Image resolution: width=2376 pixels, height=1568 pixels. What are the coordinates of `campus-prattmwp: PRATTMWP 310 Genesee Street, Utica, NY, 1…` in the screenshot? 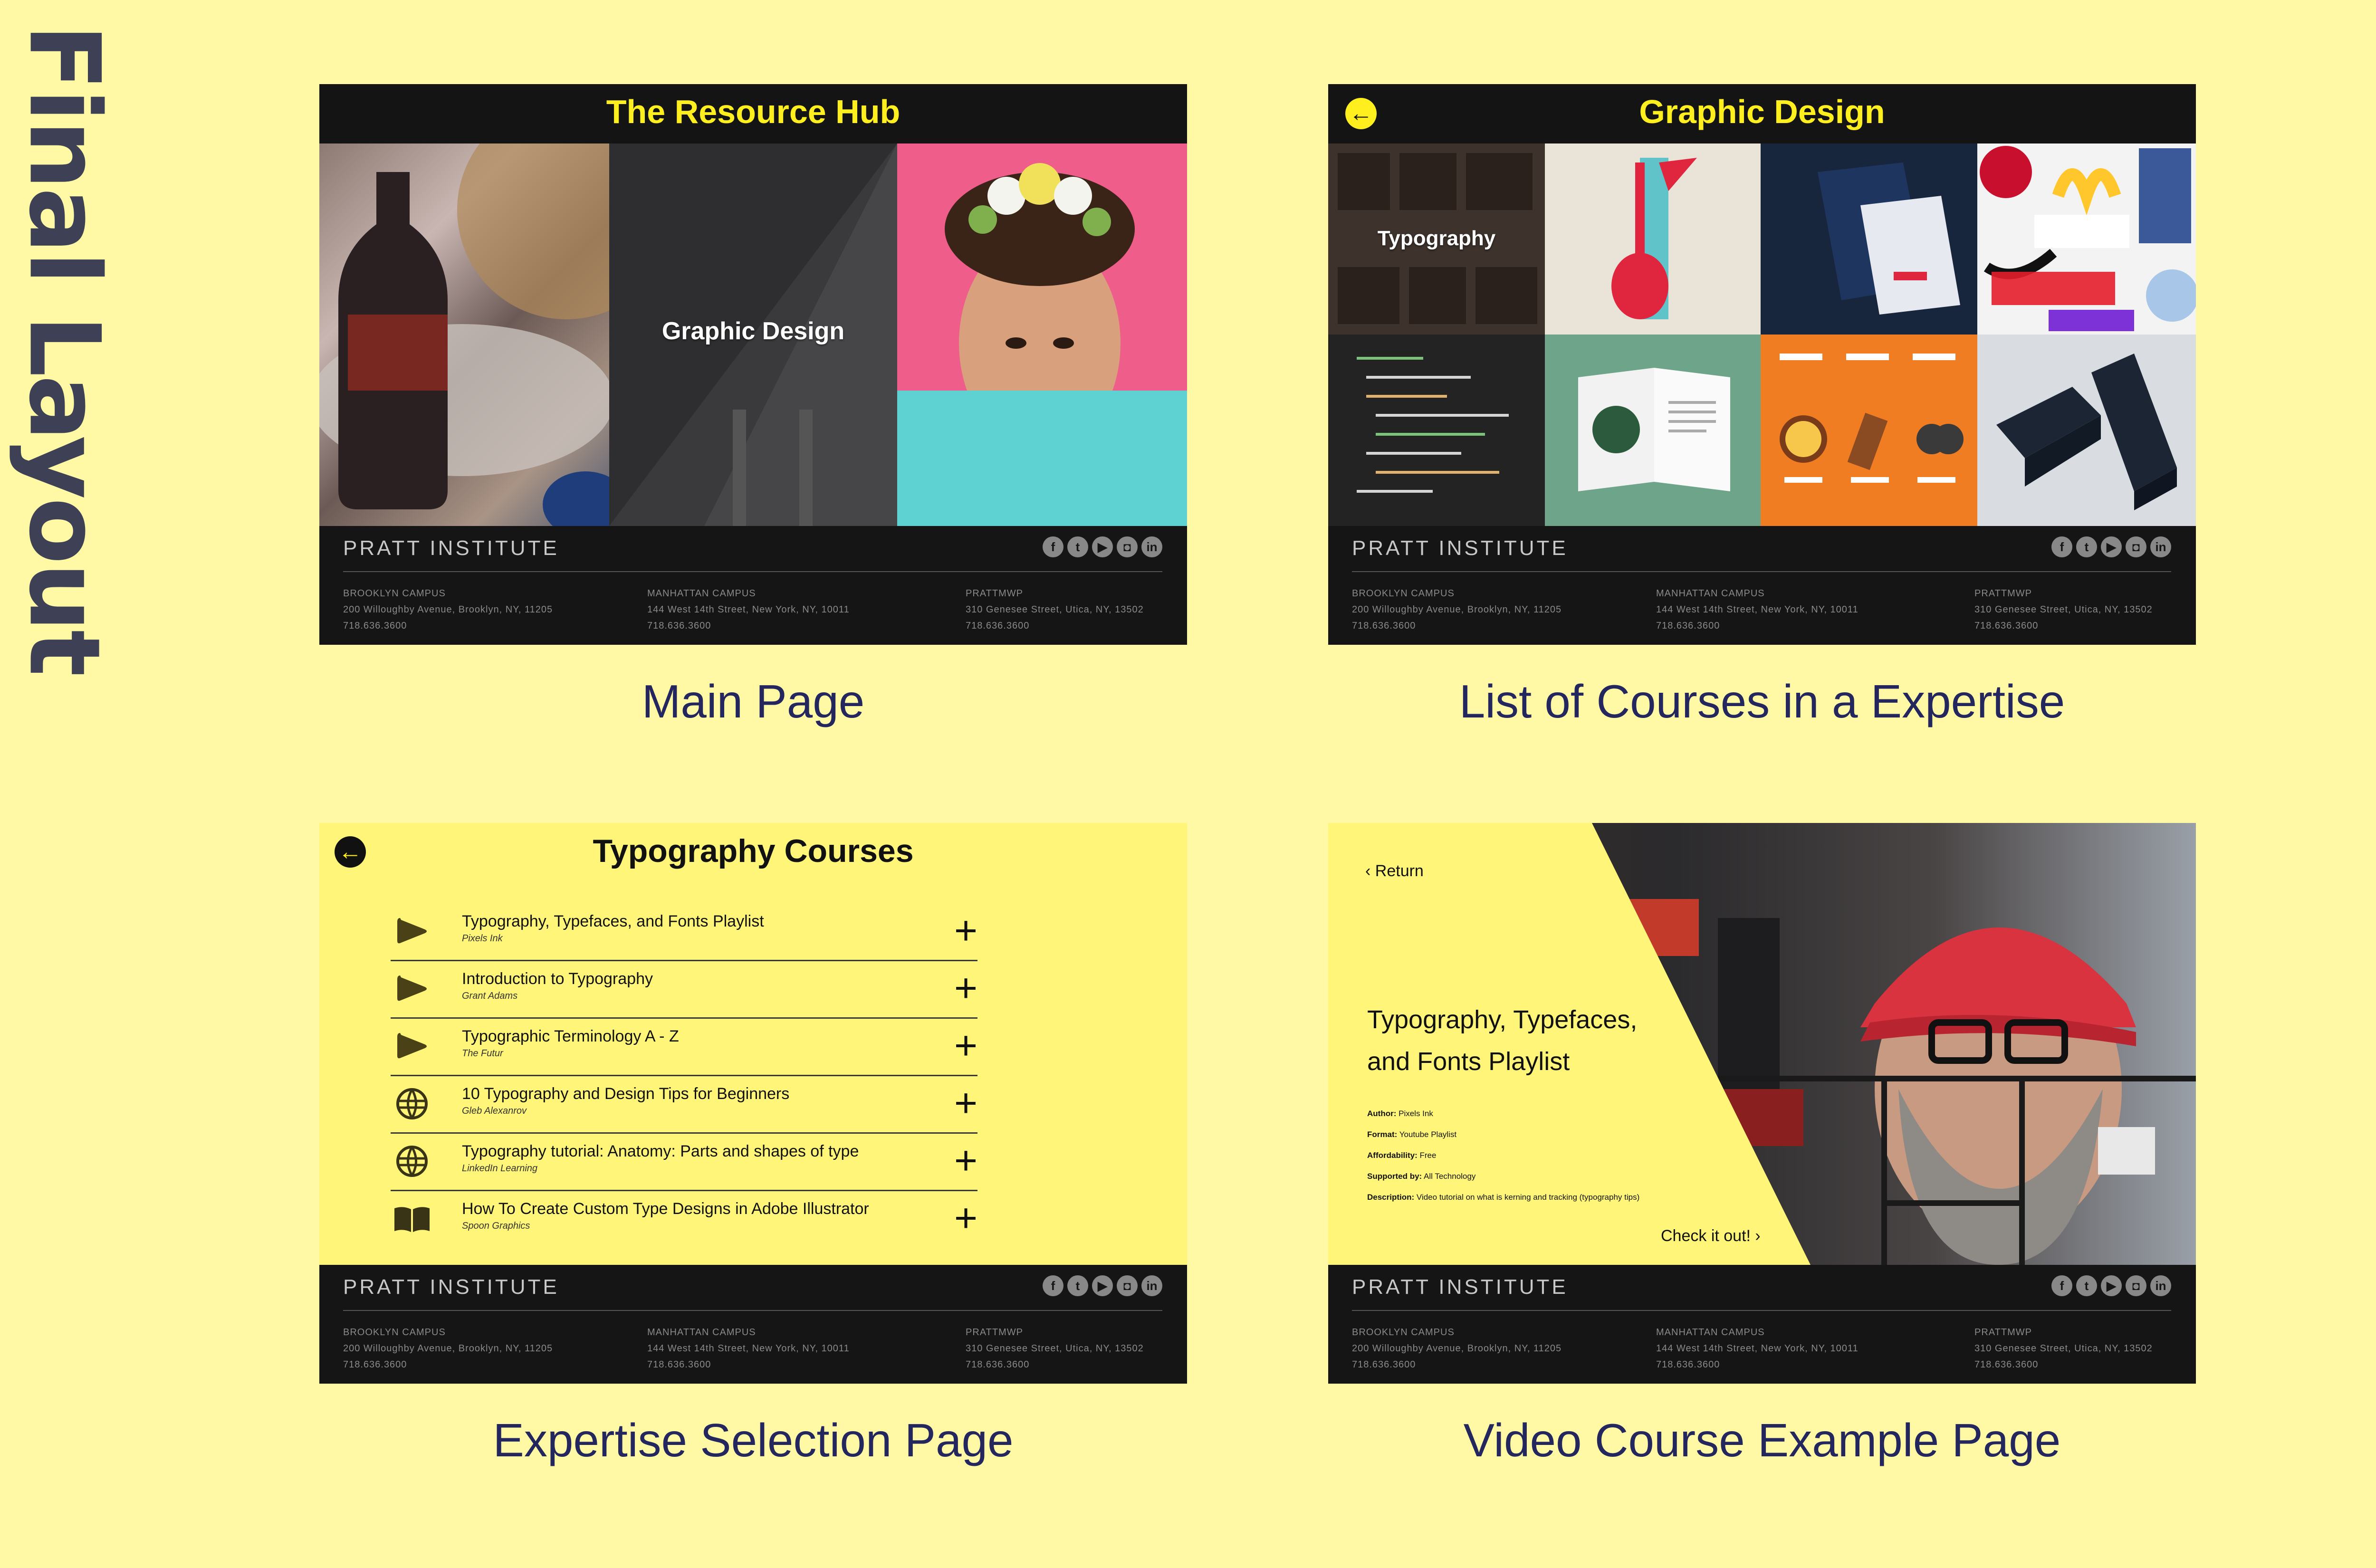 It's located at (1055, 1349).